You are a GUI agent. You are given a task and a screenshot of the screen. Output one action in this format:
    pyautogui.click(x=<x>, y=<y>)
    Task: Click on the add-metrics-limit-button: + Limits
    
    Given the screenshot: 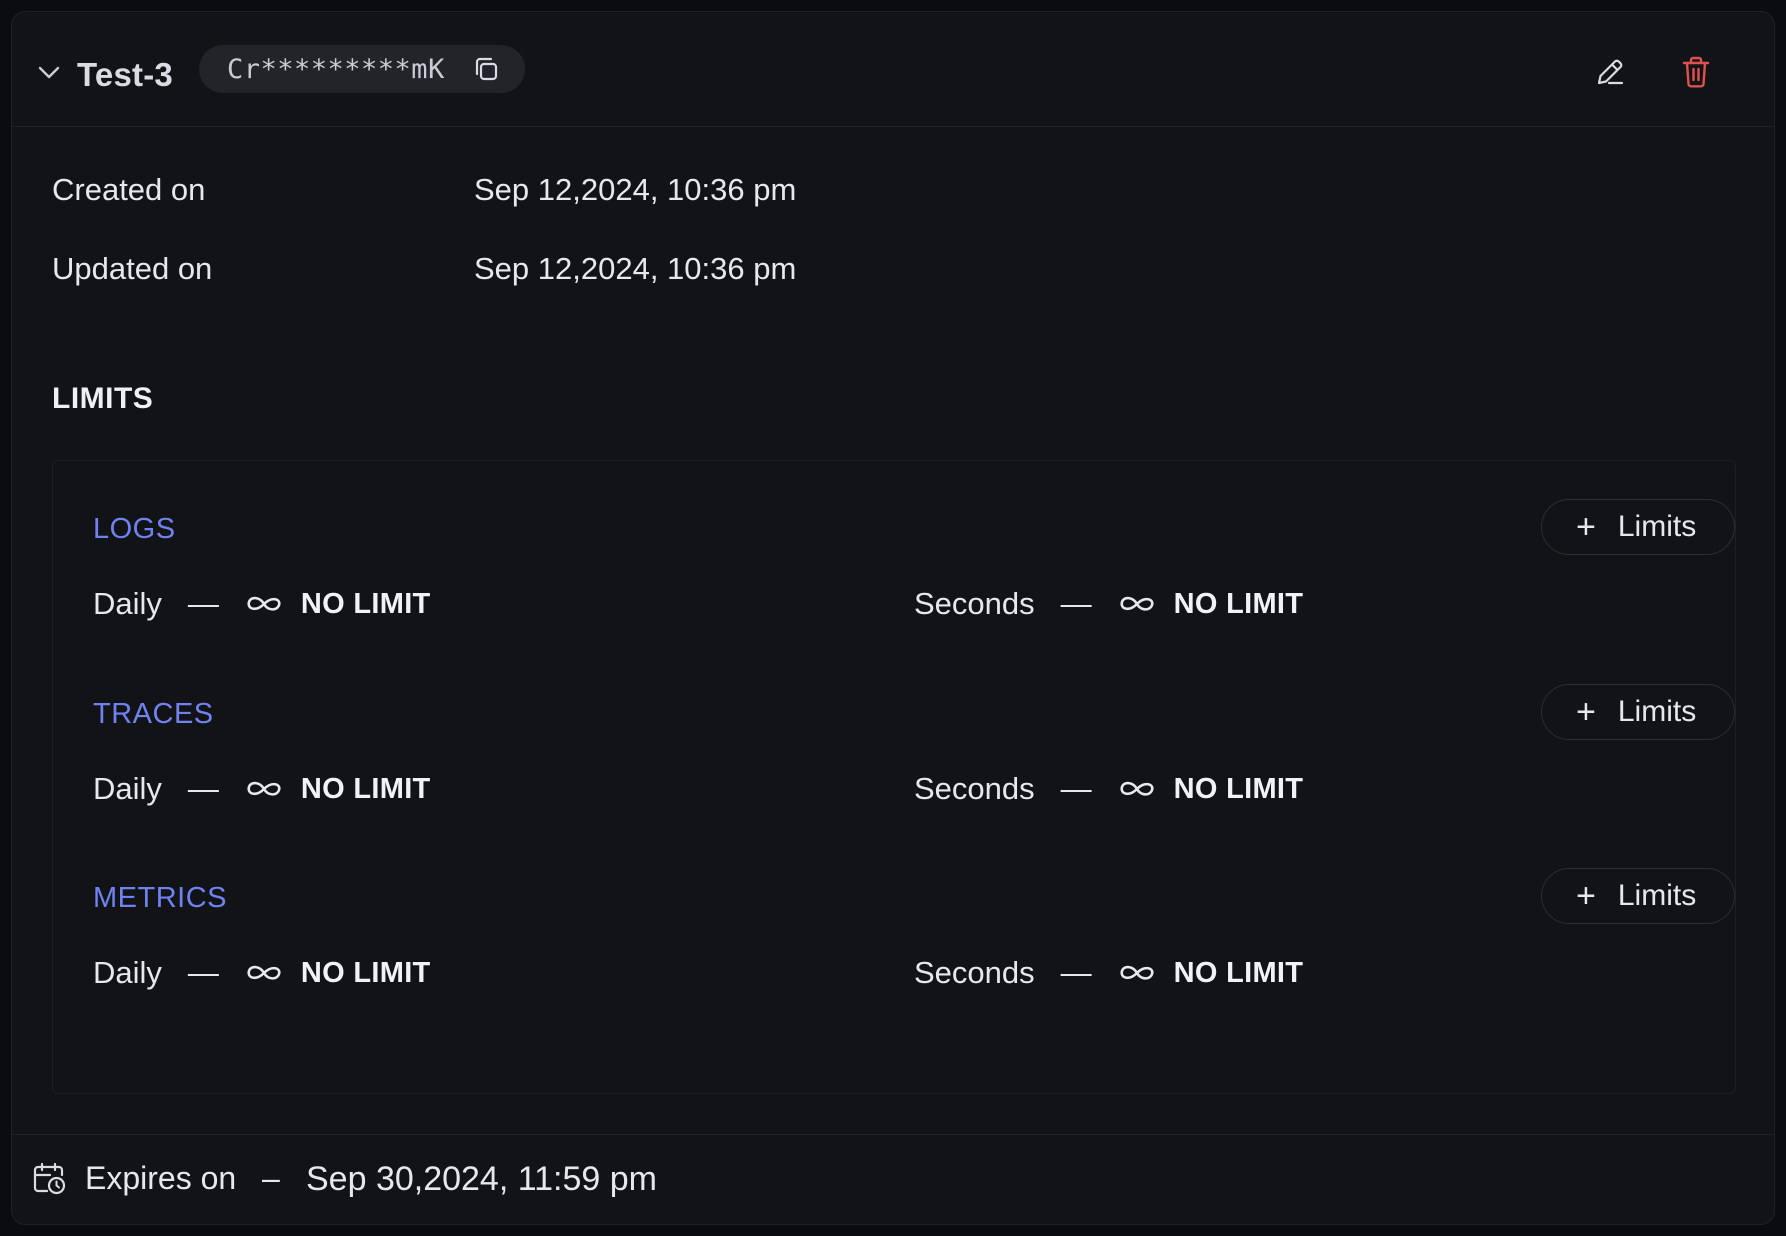 What is the action you would take?
    pyautogui.click(x=1638, y=896)
    